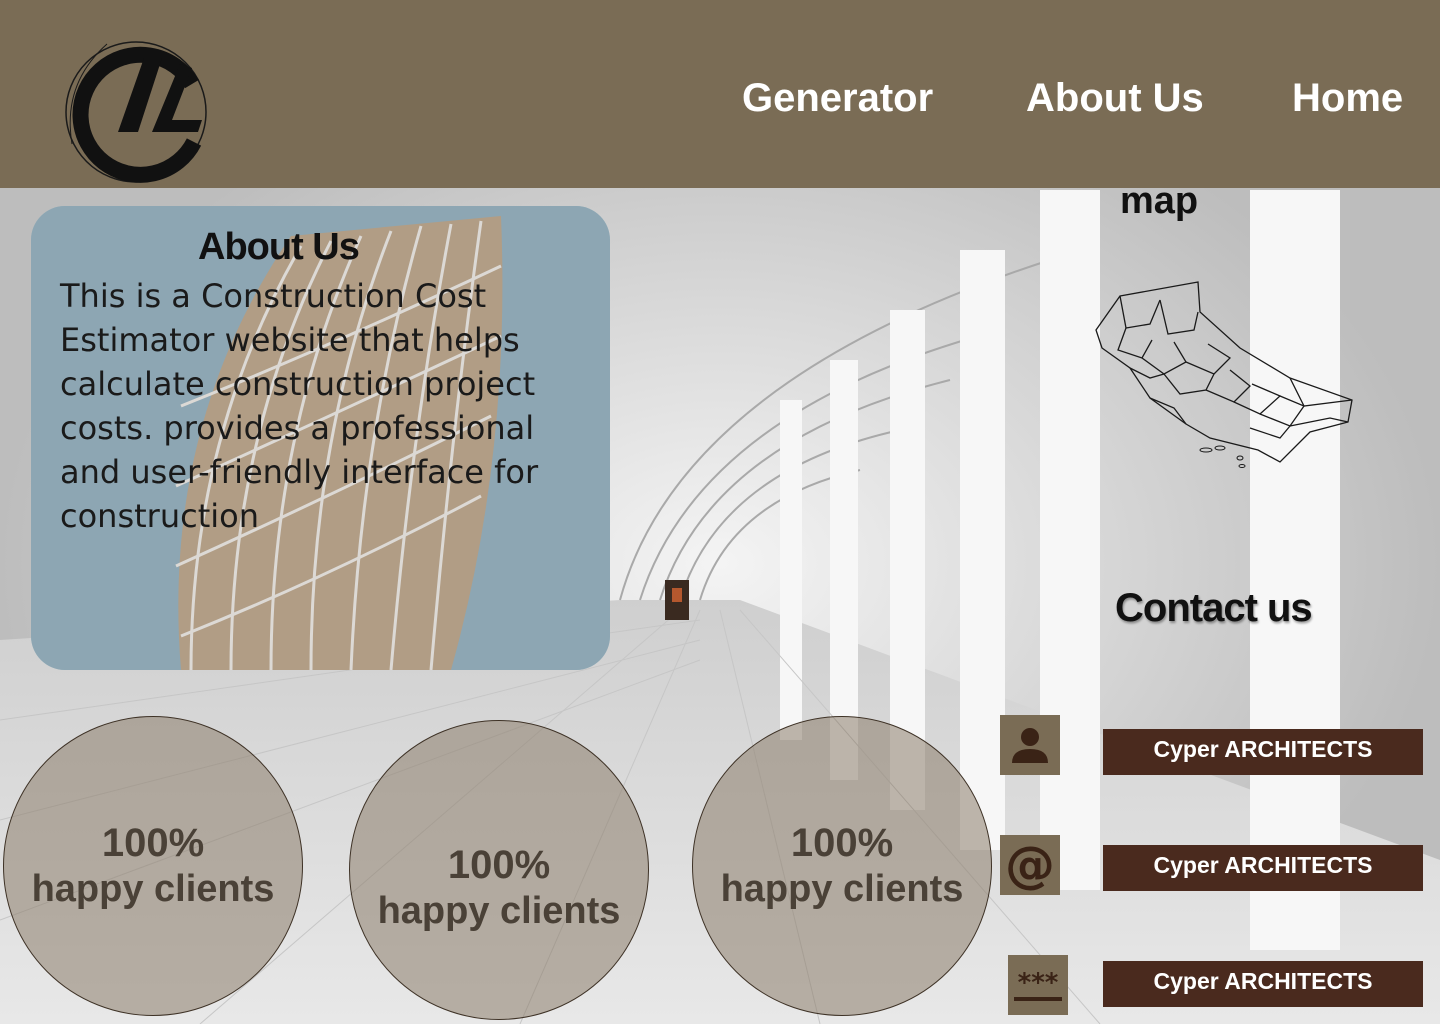 This screenshot has height=1024, width=1440. What do you see at coordinates (279, 247) in the screenshot?
I see `about-title: About Us` at bounding box center [279, 247].